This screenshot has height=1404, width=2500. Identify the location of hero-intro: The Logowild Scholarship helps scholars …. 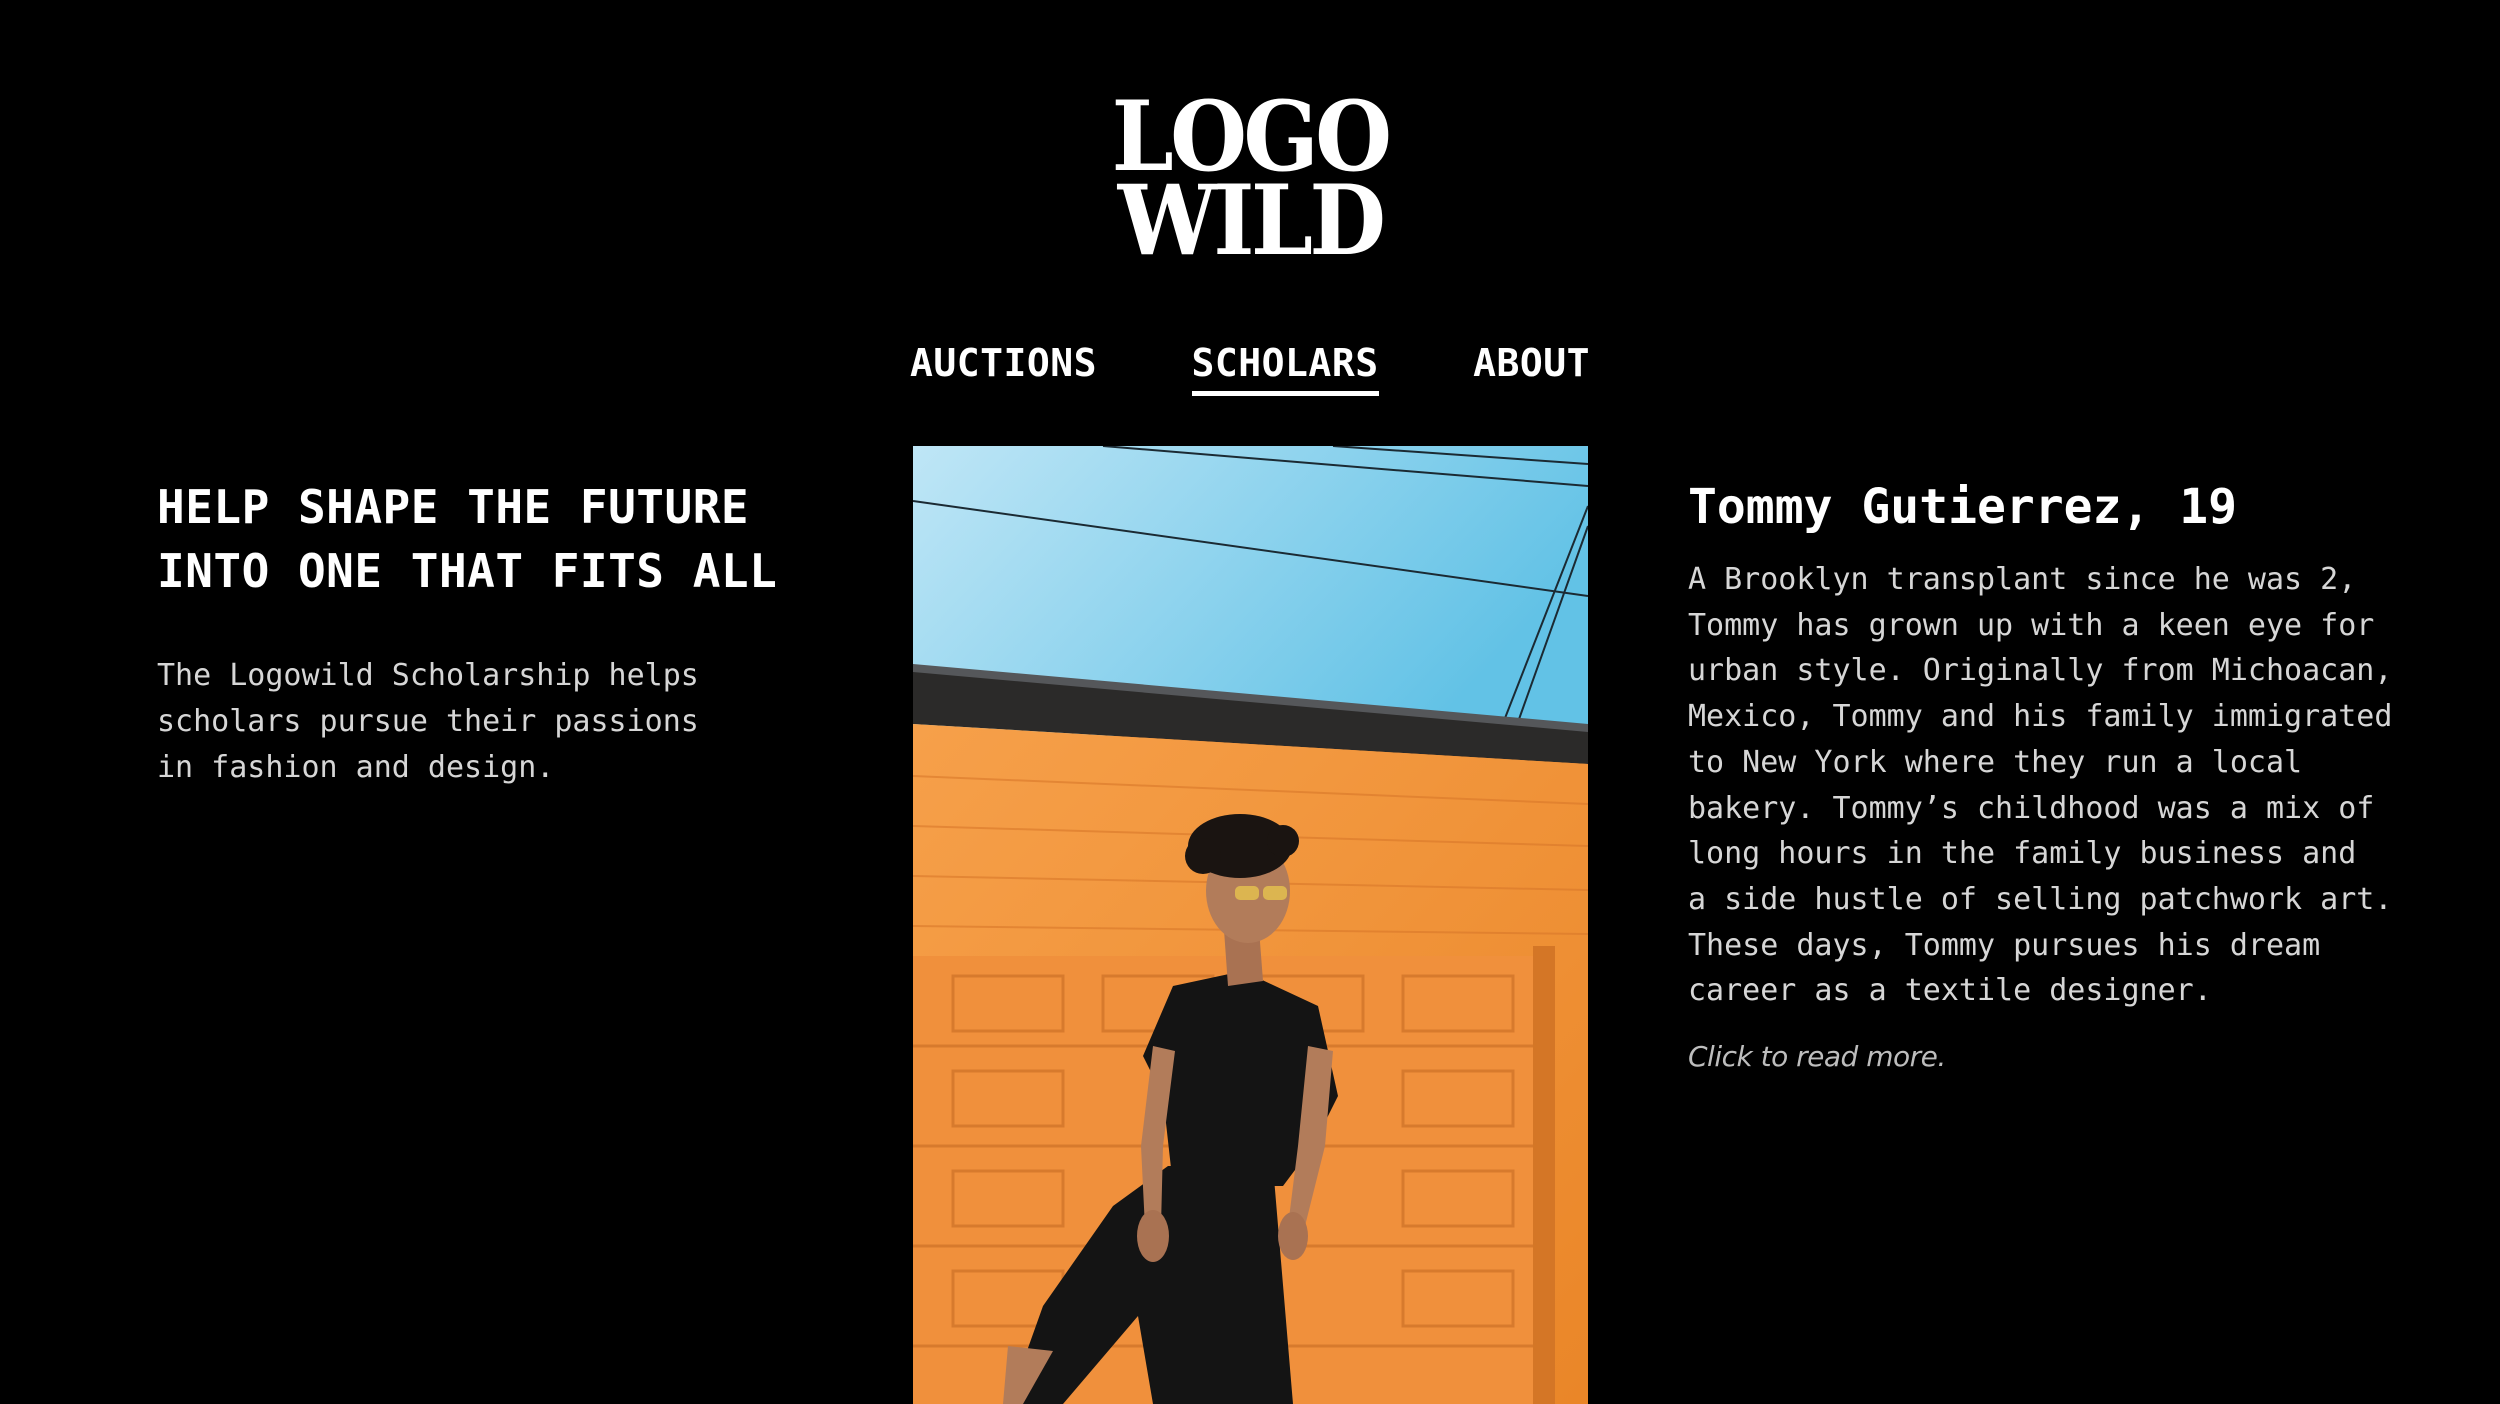
(507, 722).